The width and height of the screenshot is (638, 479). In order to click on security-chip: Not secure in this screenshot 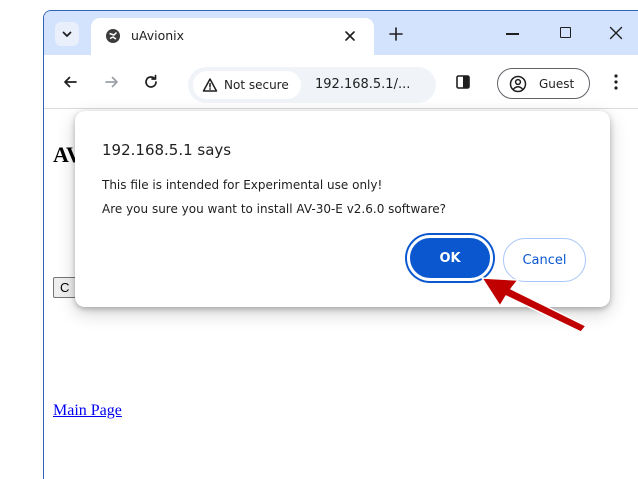, I will do `click(247, 85)`.